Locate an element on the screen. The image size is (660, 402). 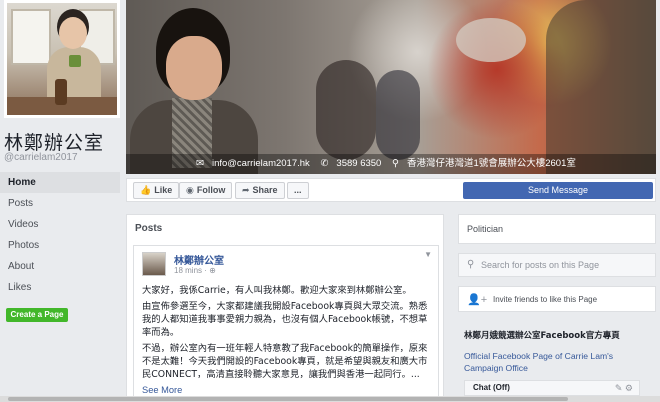
share-icon: ➦ is located at coordinates (246, 190).